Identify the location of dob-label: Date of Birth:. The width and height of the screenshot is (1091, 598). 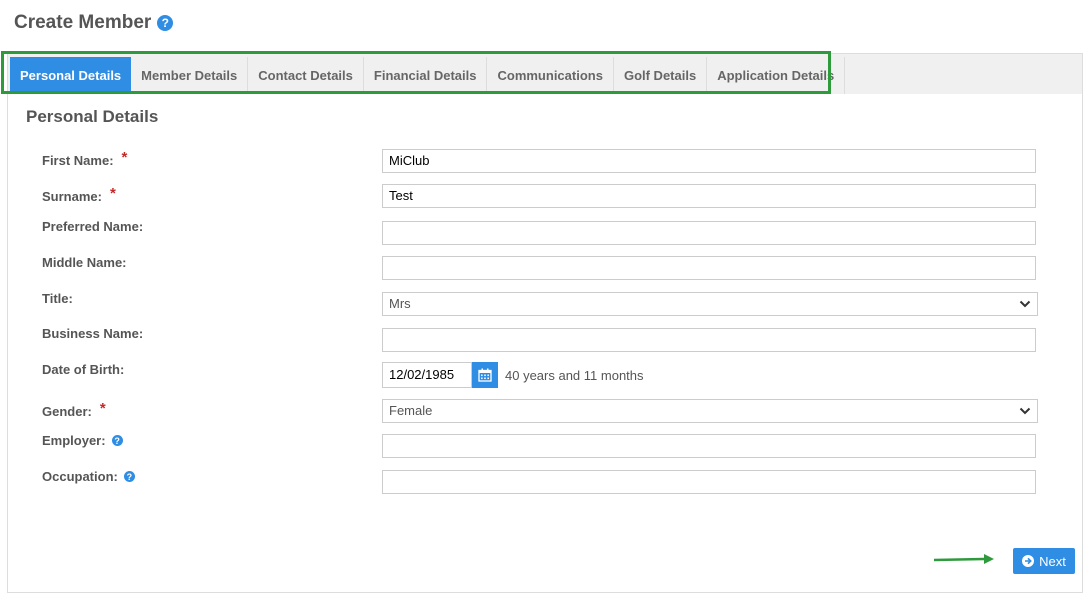
(83, 369).